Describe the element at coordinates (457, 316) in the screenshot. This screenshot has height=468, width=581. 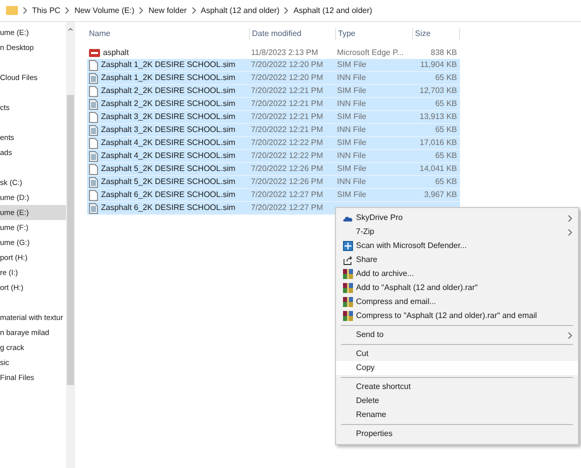
I see `menu-item: Compress to "Asphalt (12 and older).rar" and email` at that location.